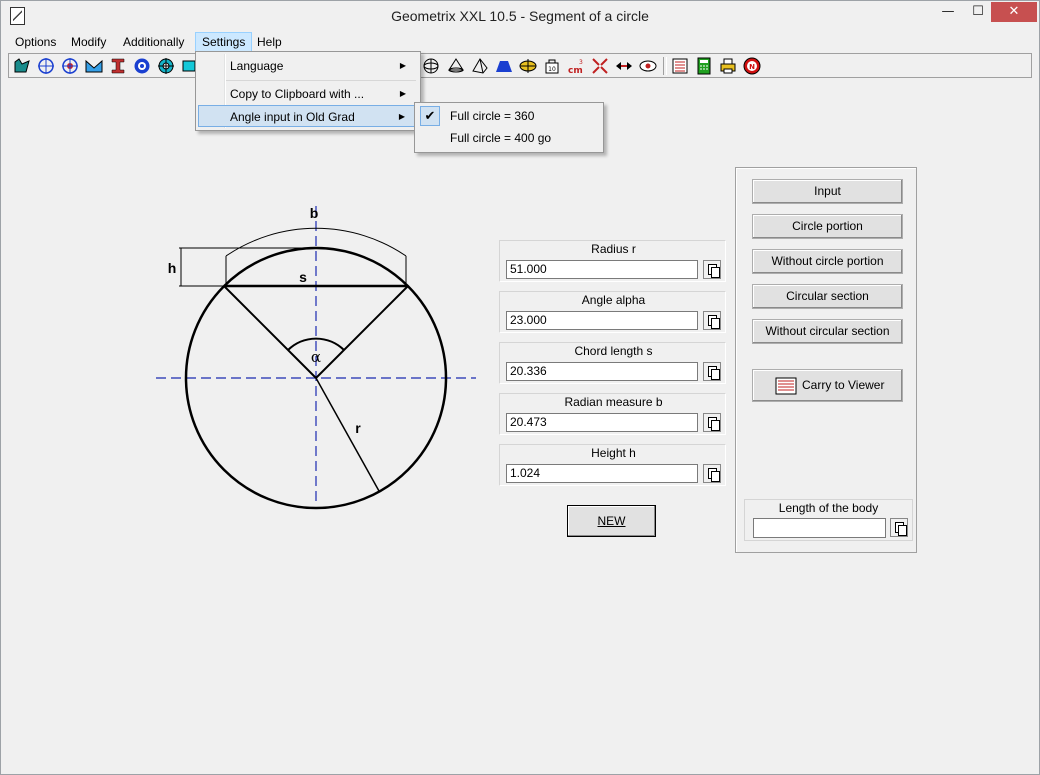  Describe the element at coordinates (118, 66) in the screenshot. I see `i-beam-icon` at that location.